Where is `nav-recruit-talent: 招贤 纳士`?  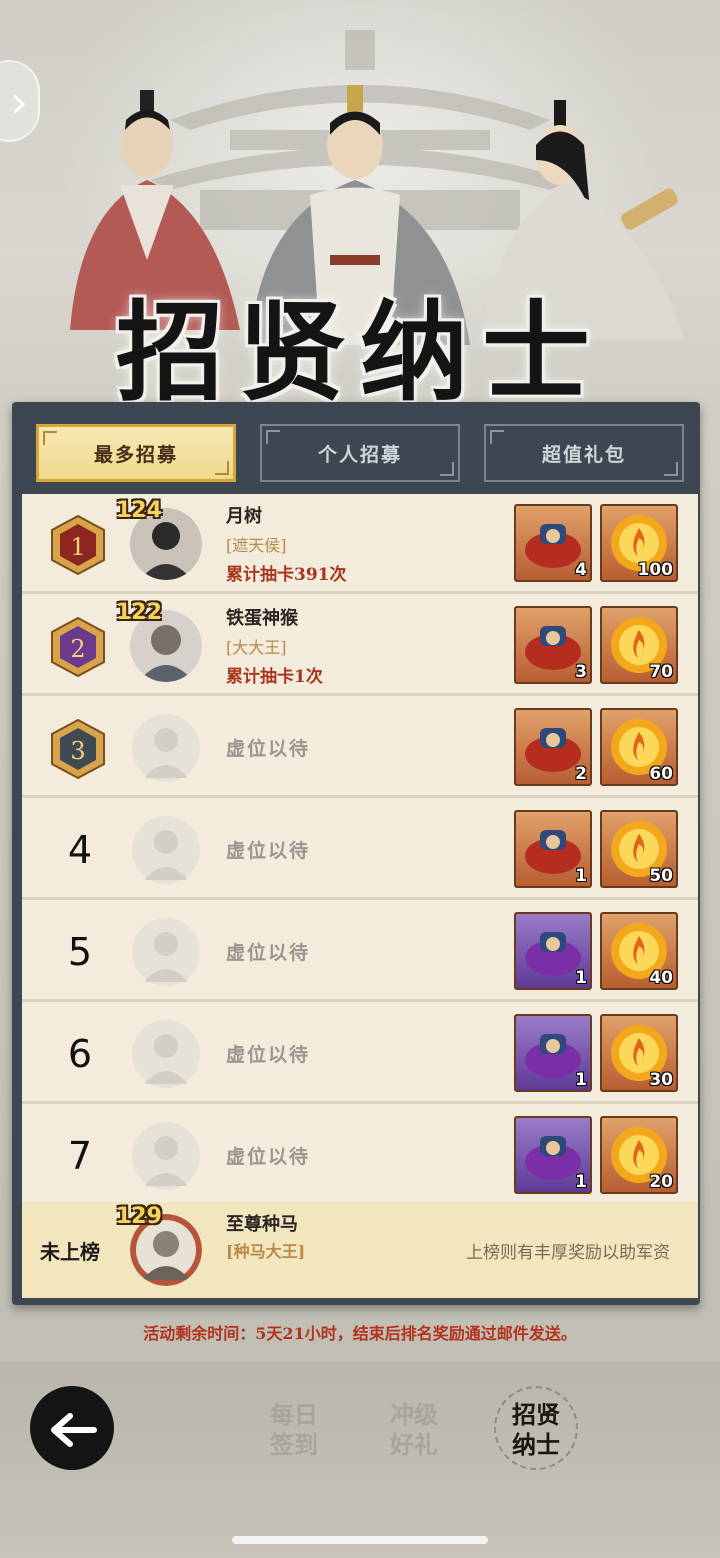
nav-recruit-talent: 招贤 纳士 is located at coordinates (536, 1430).